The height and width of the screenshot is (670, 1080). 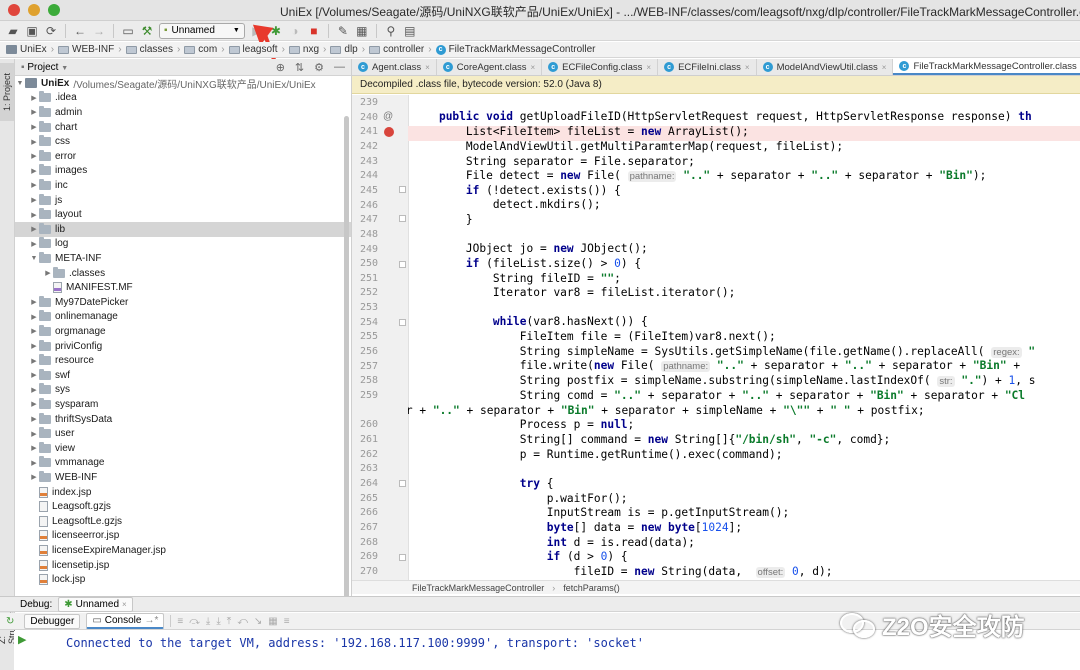 I want to click on evaluate-icon: ▦, so click(x=272, y=621).